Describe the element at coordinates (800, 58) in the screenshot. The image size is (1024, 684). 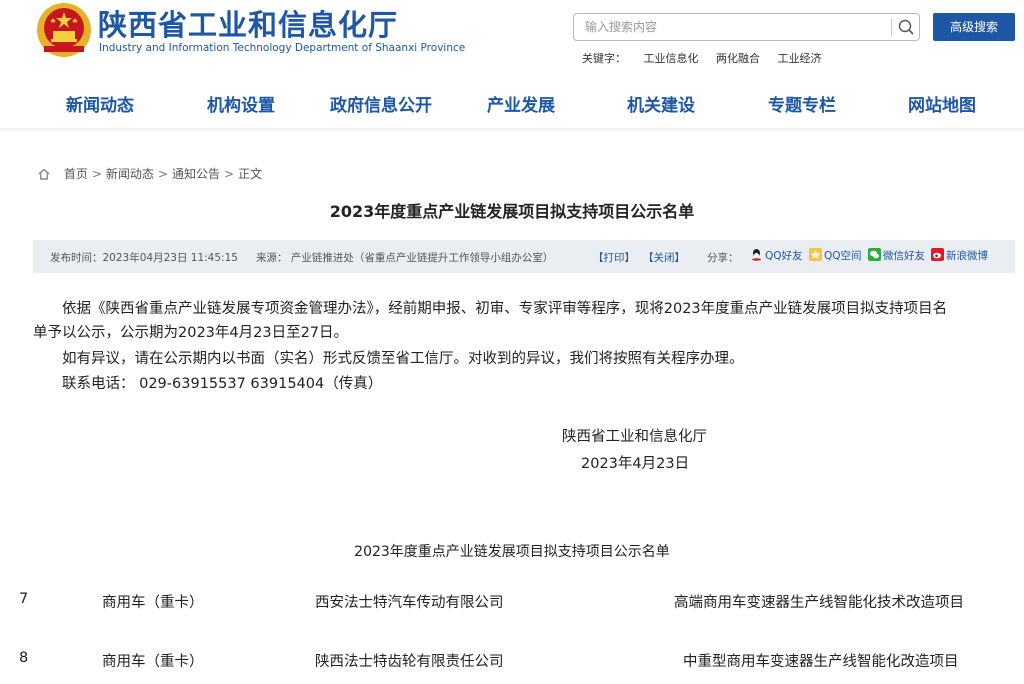
I see `keyword-link: 工业经济` at that location.